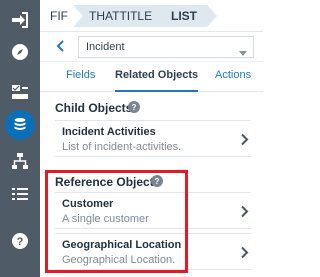 This screenshot has width=320, height=277. I want to click on chevron-down-icon, so click(243, 50).